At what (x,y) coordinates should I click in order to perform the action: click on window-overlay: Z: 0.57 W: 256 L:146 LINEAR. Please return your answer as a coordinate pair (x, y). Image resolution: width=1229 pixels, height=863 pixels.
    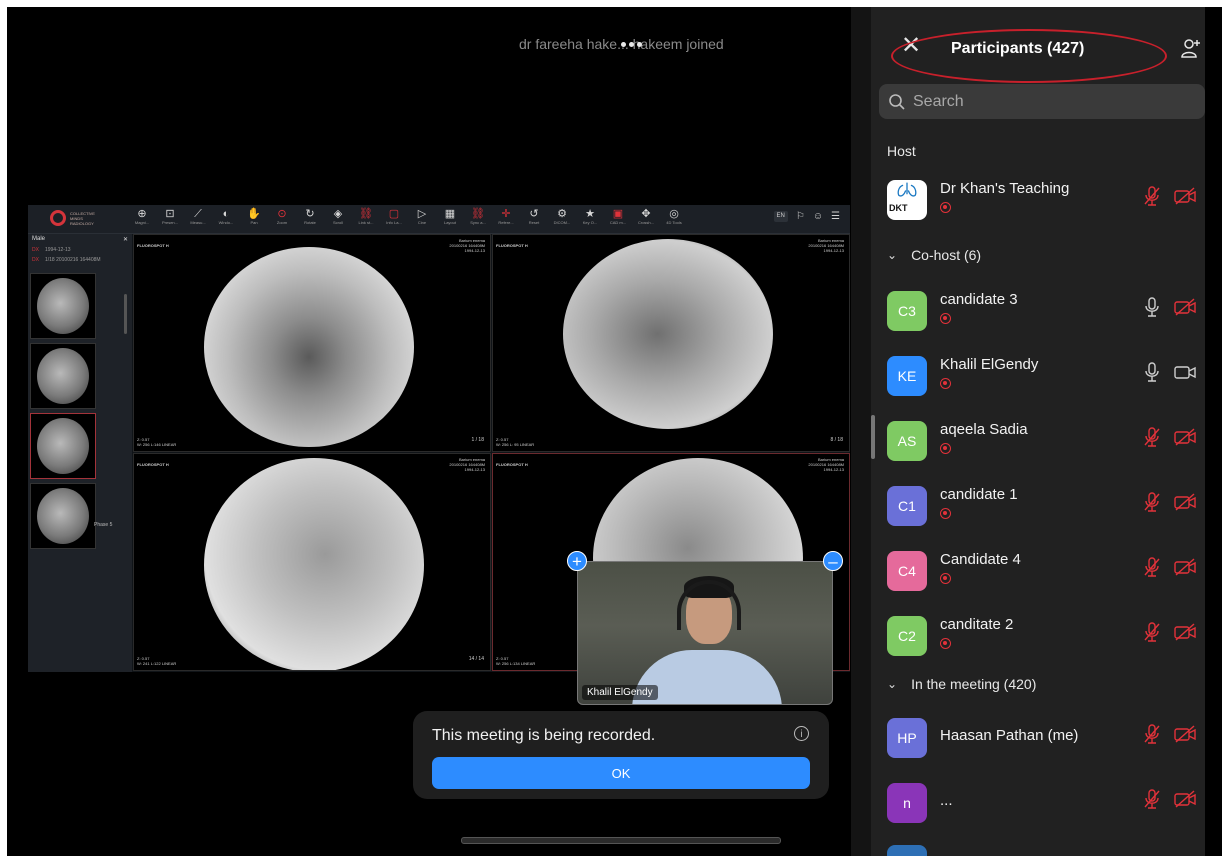
    Looking at the image, I should click on (157, 442).